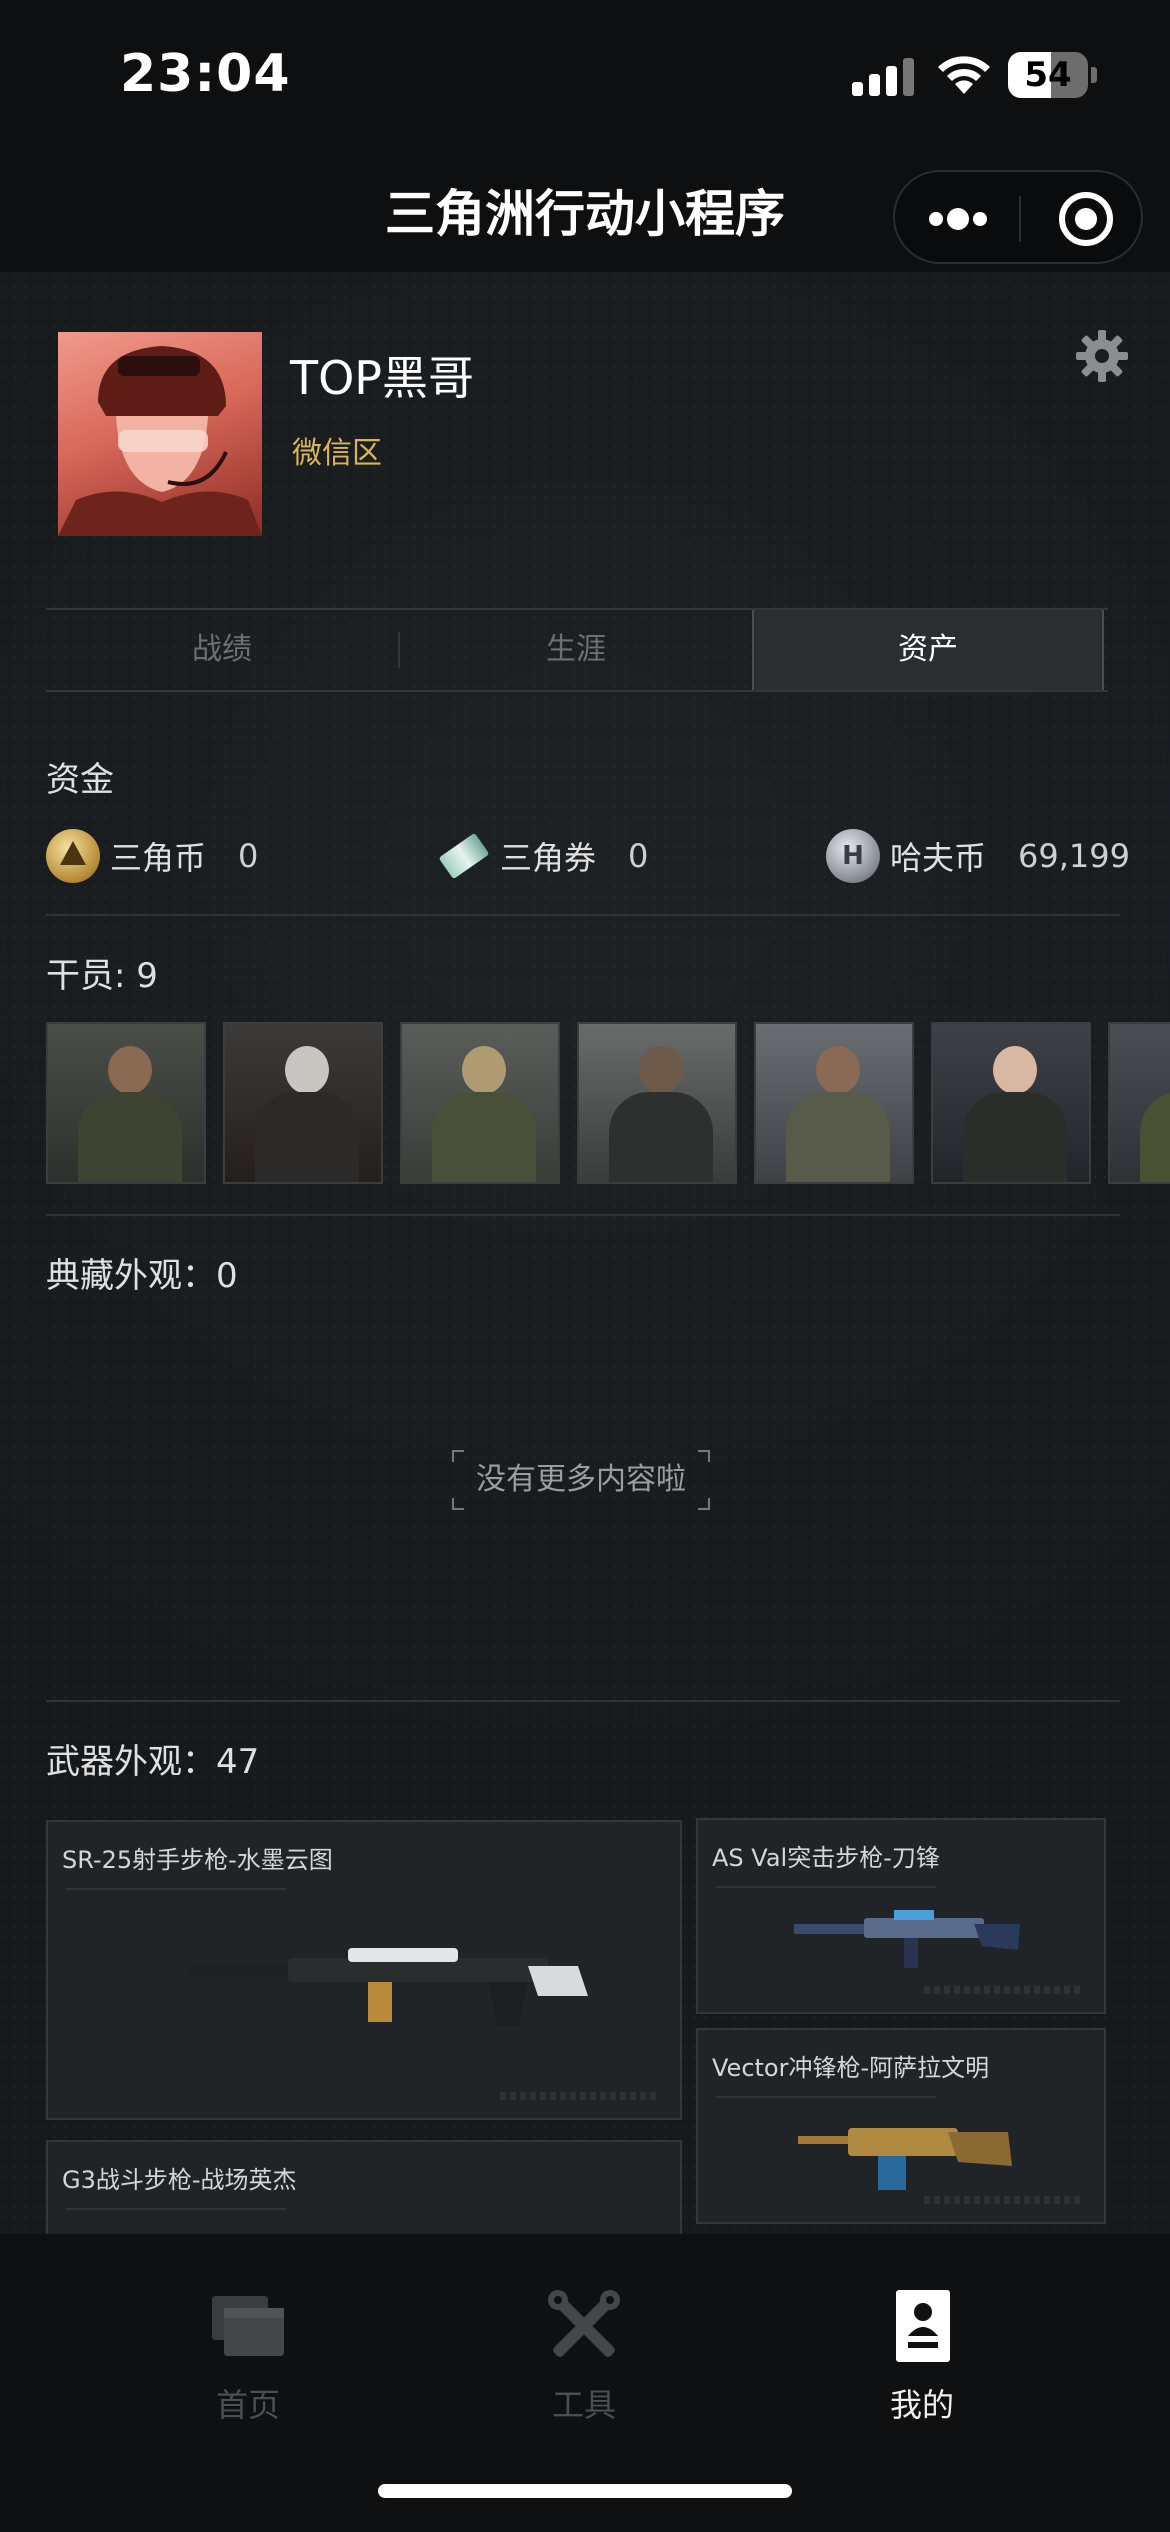 This screenshot has width=1170, height=2532. Describe the element at coordinates (364, 2187) in the screenshot. I see `weapon-card: G3战斗步枪-战场英杰` at that location.